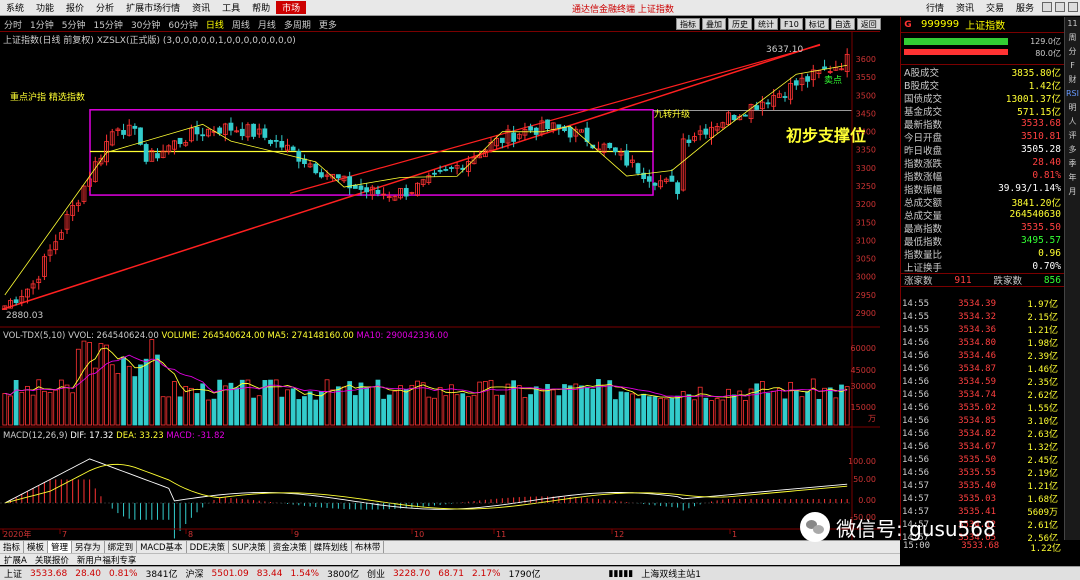 Image resolution: width=1080 pixels, height=580 pixels. Describe the element at coordinates (1072, 178) in the screenshot. I see `side-strip-item: 年` at that location.